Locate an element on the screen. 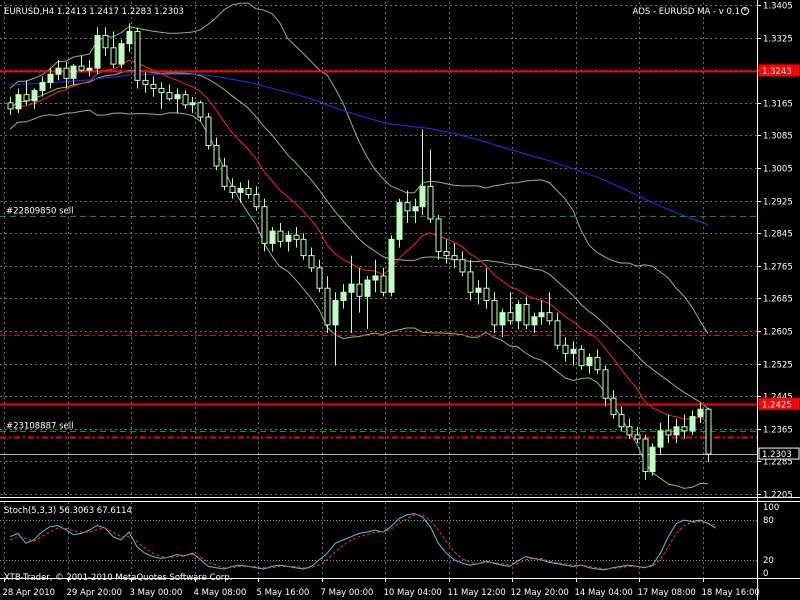 This screenshot has width=800, height=600. price-tick-label: 1.3005 is located at coordinates (778, 170).